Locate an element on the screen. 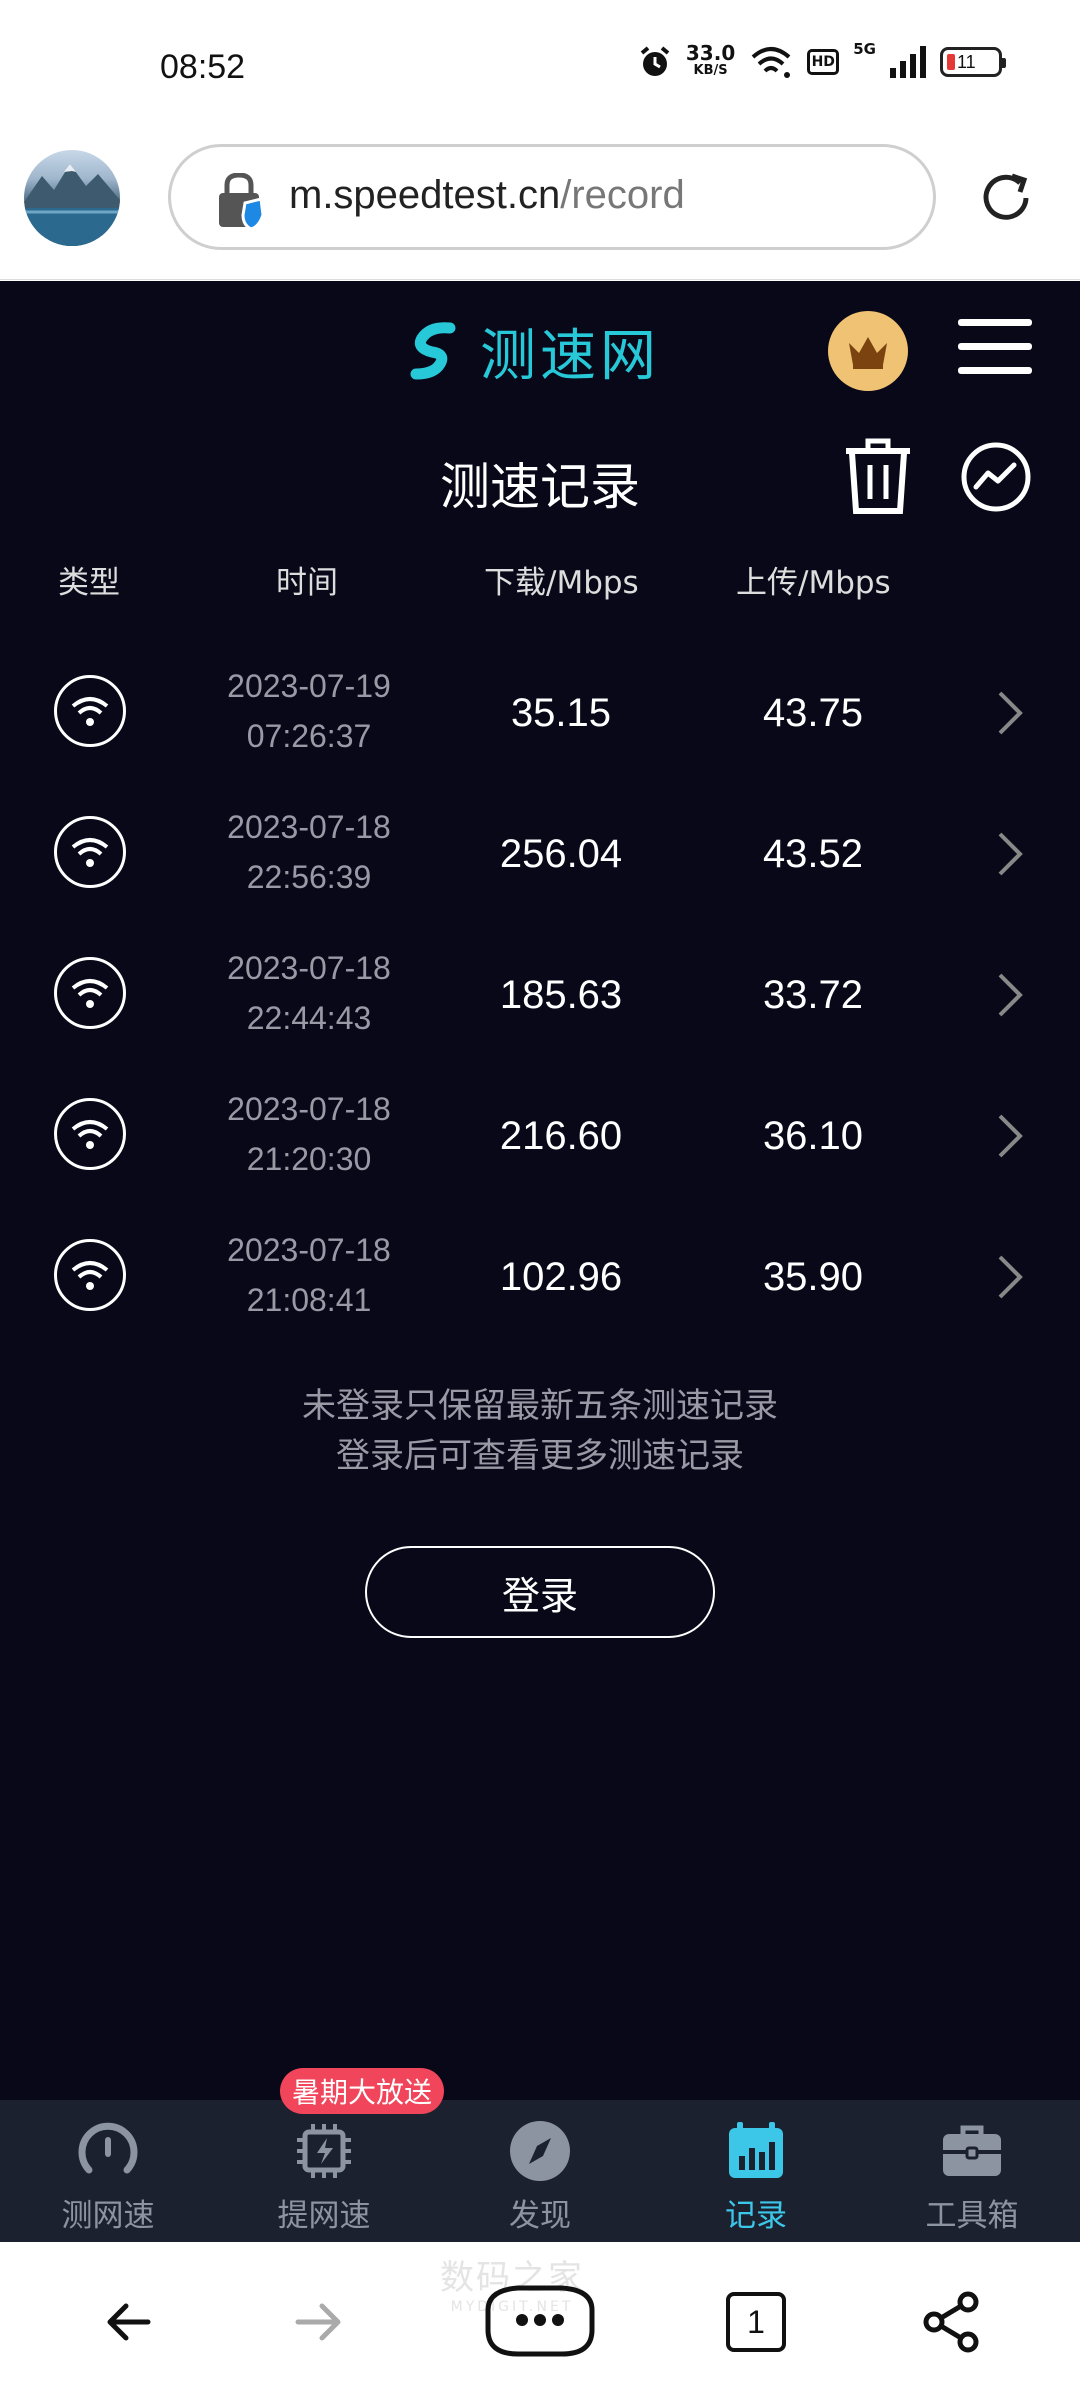 The height and width of the screenshot is (2400, 1080). url-host: m.speedtest.cn is located at coordinates (425, 195).